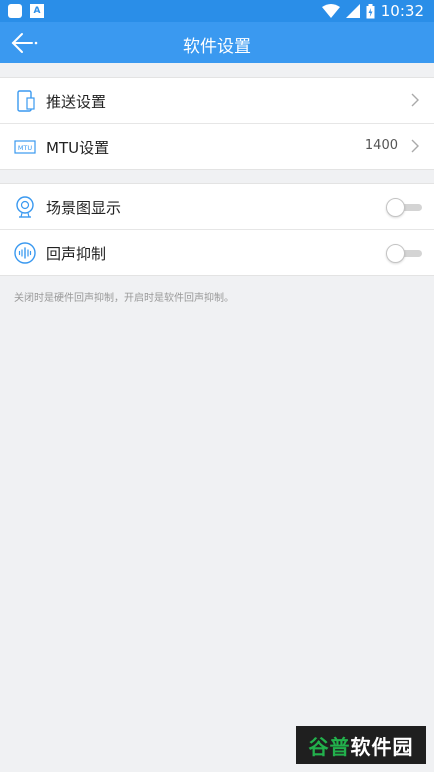  I want to click on push-settings-item: 推送设置, so click(217, 101).